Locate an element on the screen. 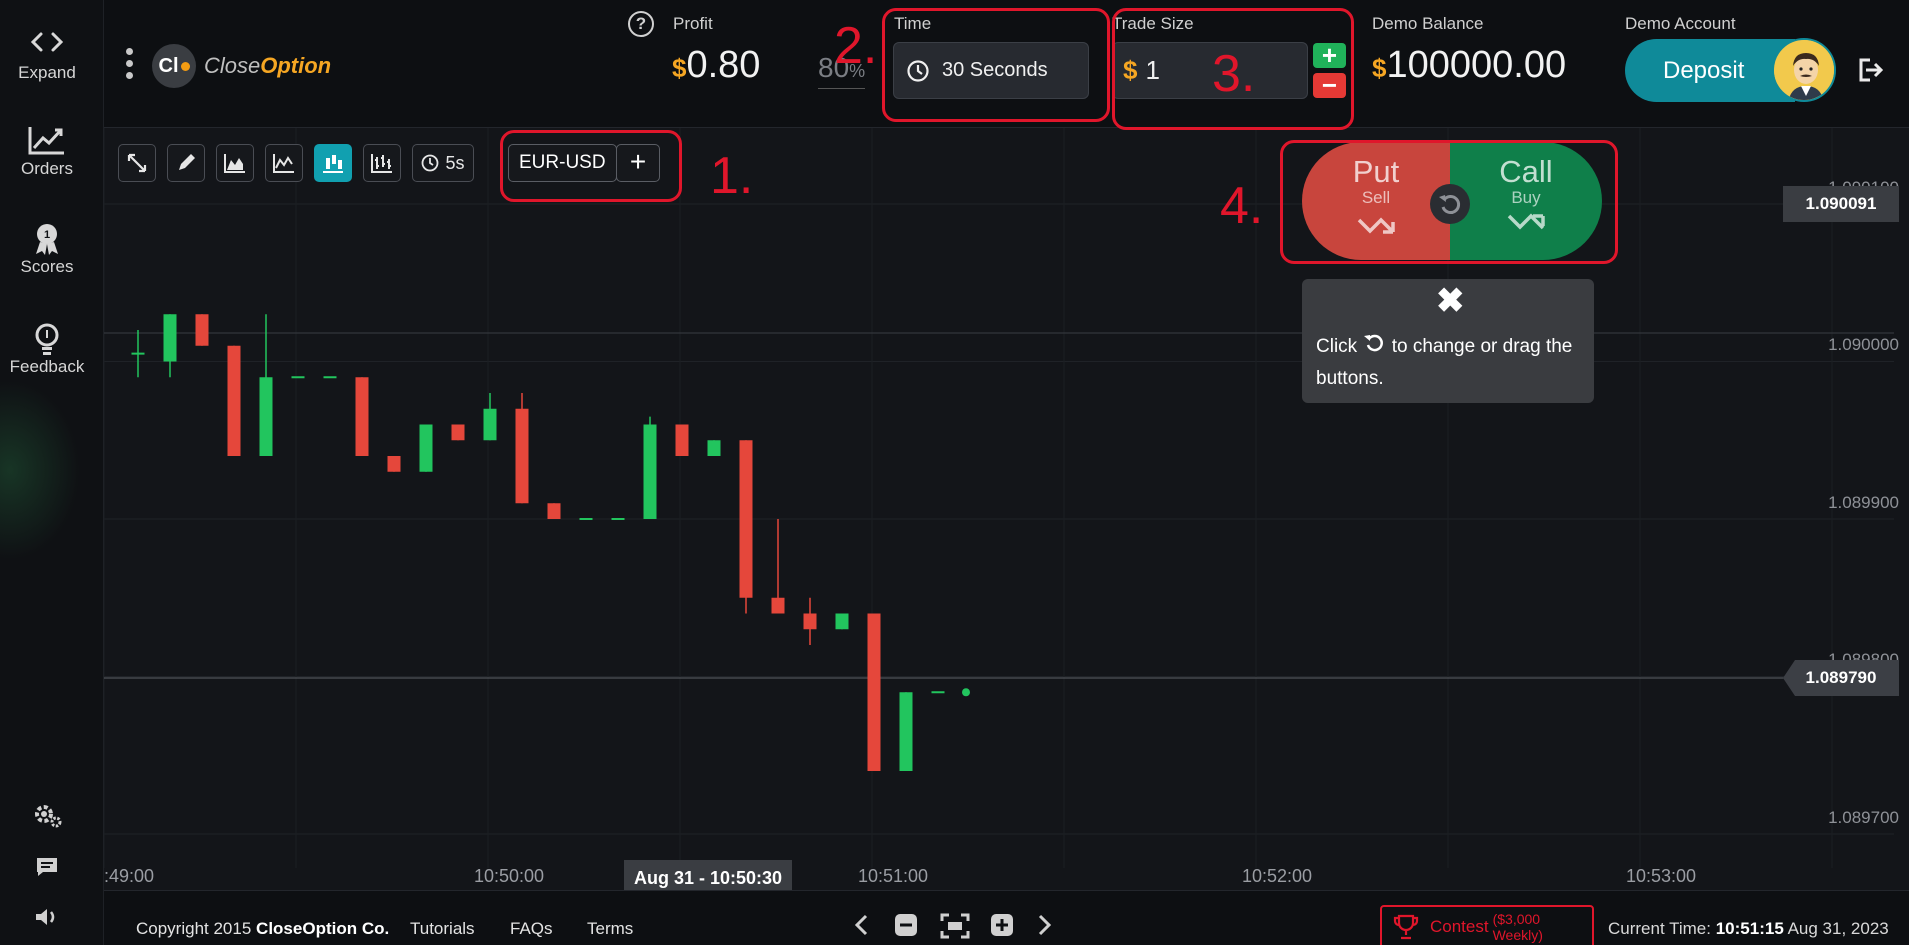 The image size is (1909, 945). avatar is located at coordinates (1804, 70).